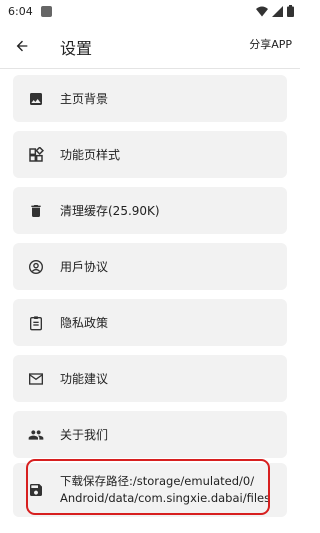 This screenshot has width=320, height=533. What do you see at coordinates (36, 267) in the screenshot?
I see `account-circle-icon` at bounding box center [36, 267].